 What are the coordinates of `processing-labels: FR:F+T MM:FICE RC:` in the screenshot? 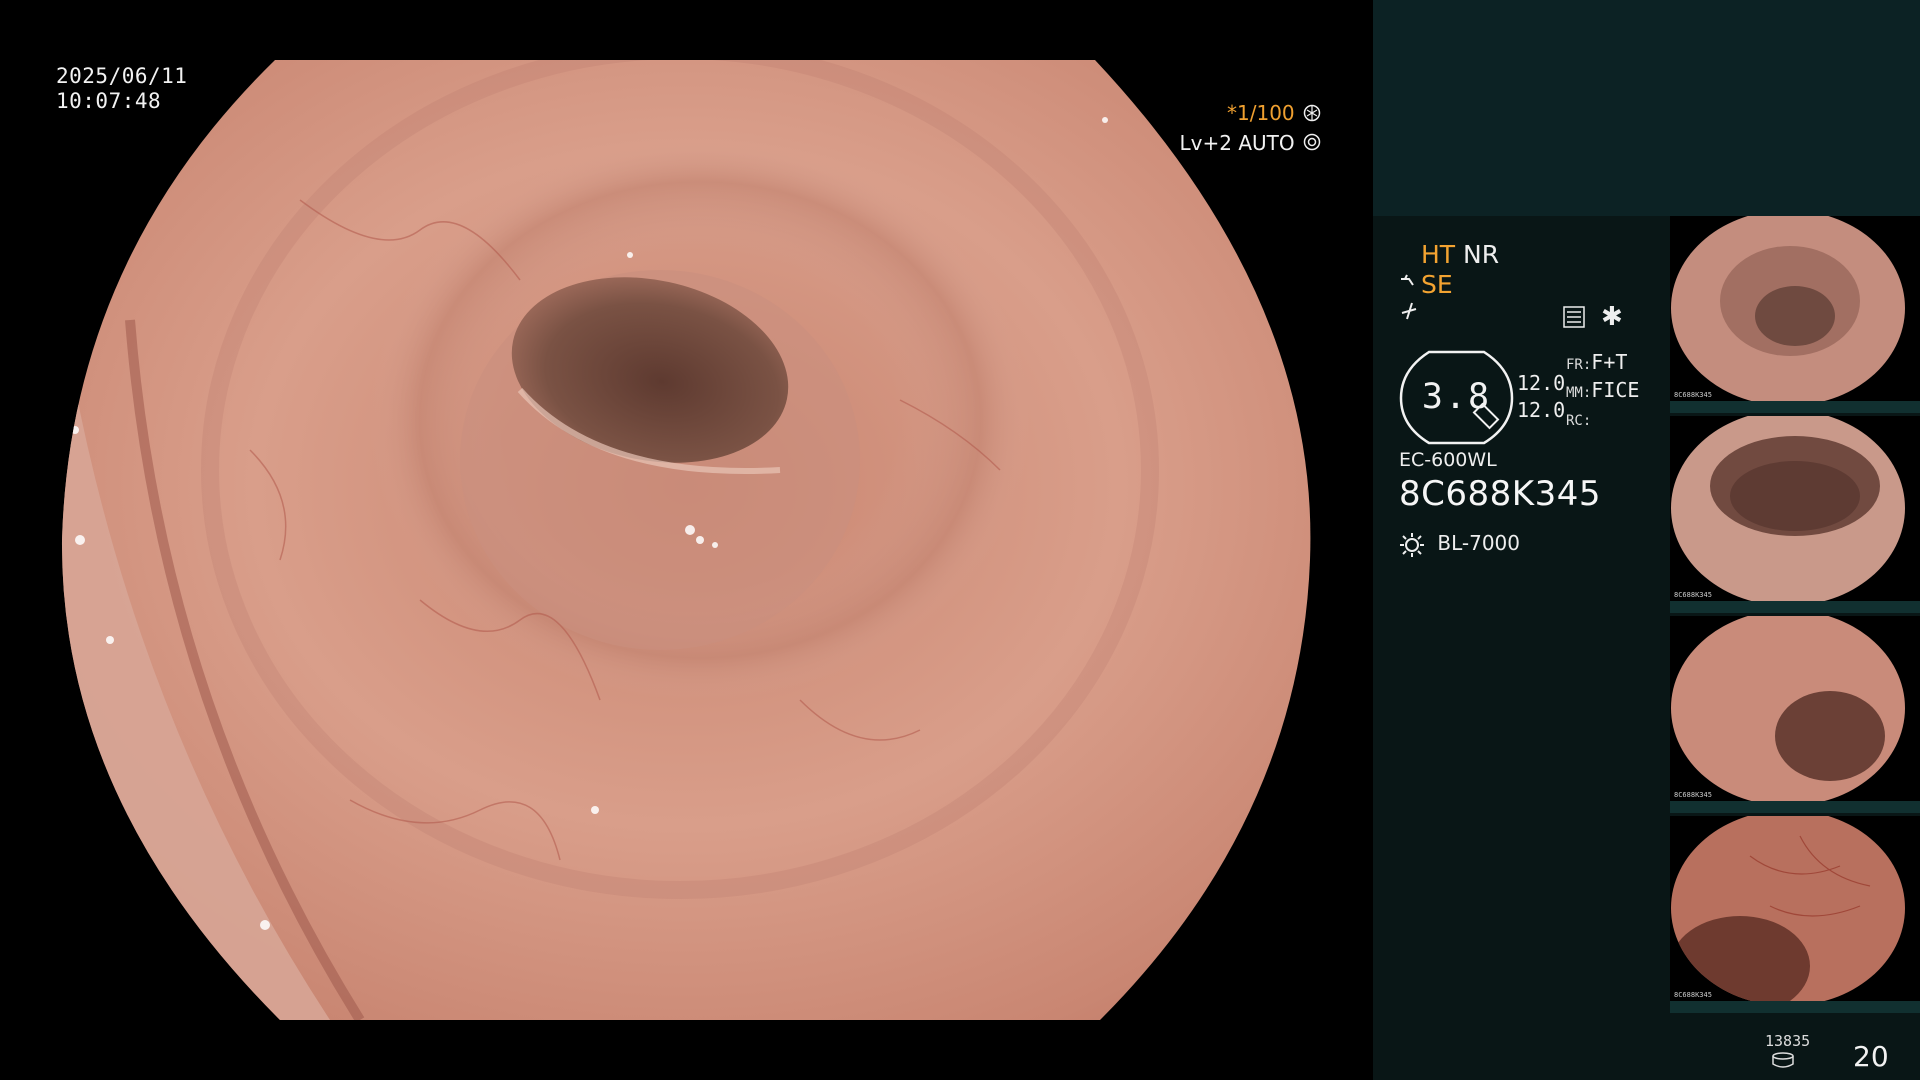 It's located at (1602, 392).